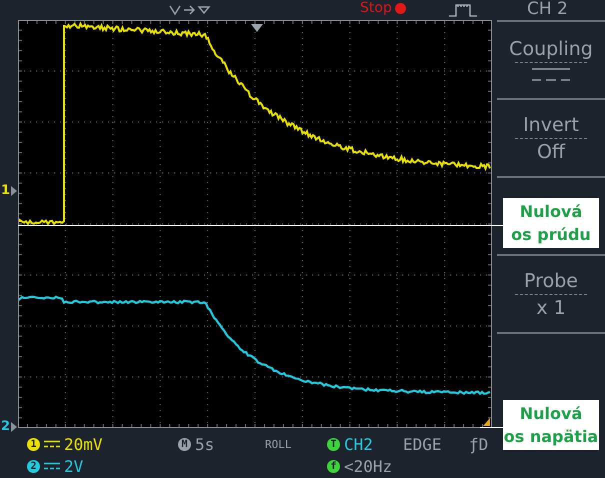  What do you see at coordinates (422, 444) in the screenshot?
I see `trigger-type: EDGE` at bounding box center [422, 444].